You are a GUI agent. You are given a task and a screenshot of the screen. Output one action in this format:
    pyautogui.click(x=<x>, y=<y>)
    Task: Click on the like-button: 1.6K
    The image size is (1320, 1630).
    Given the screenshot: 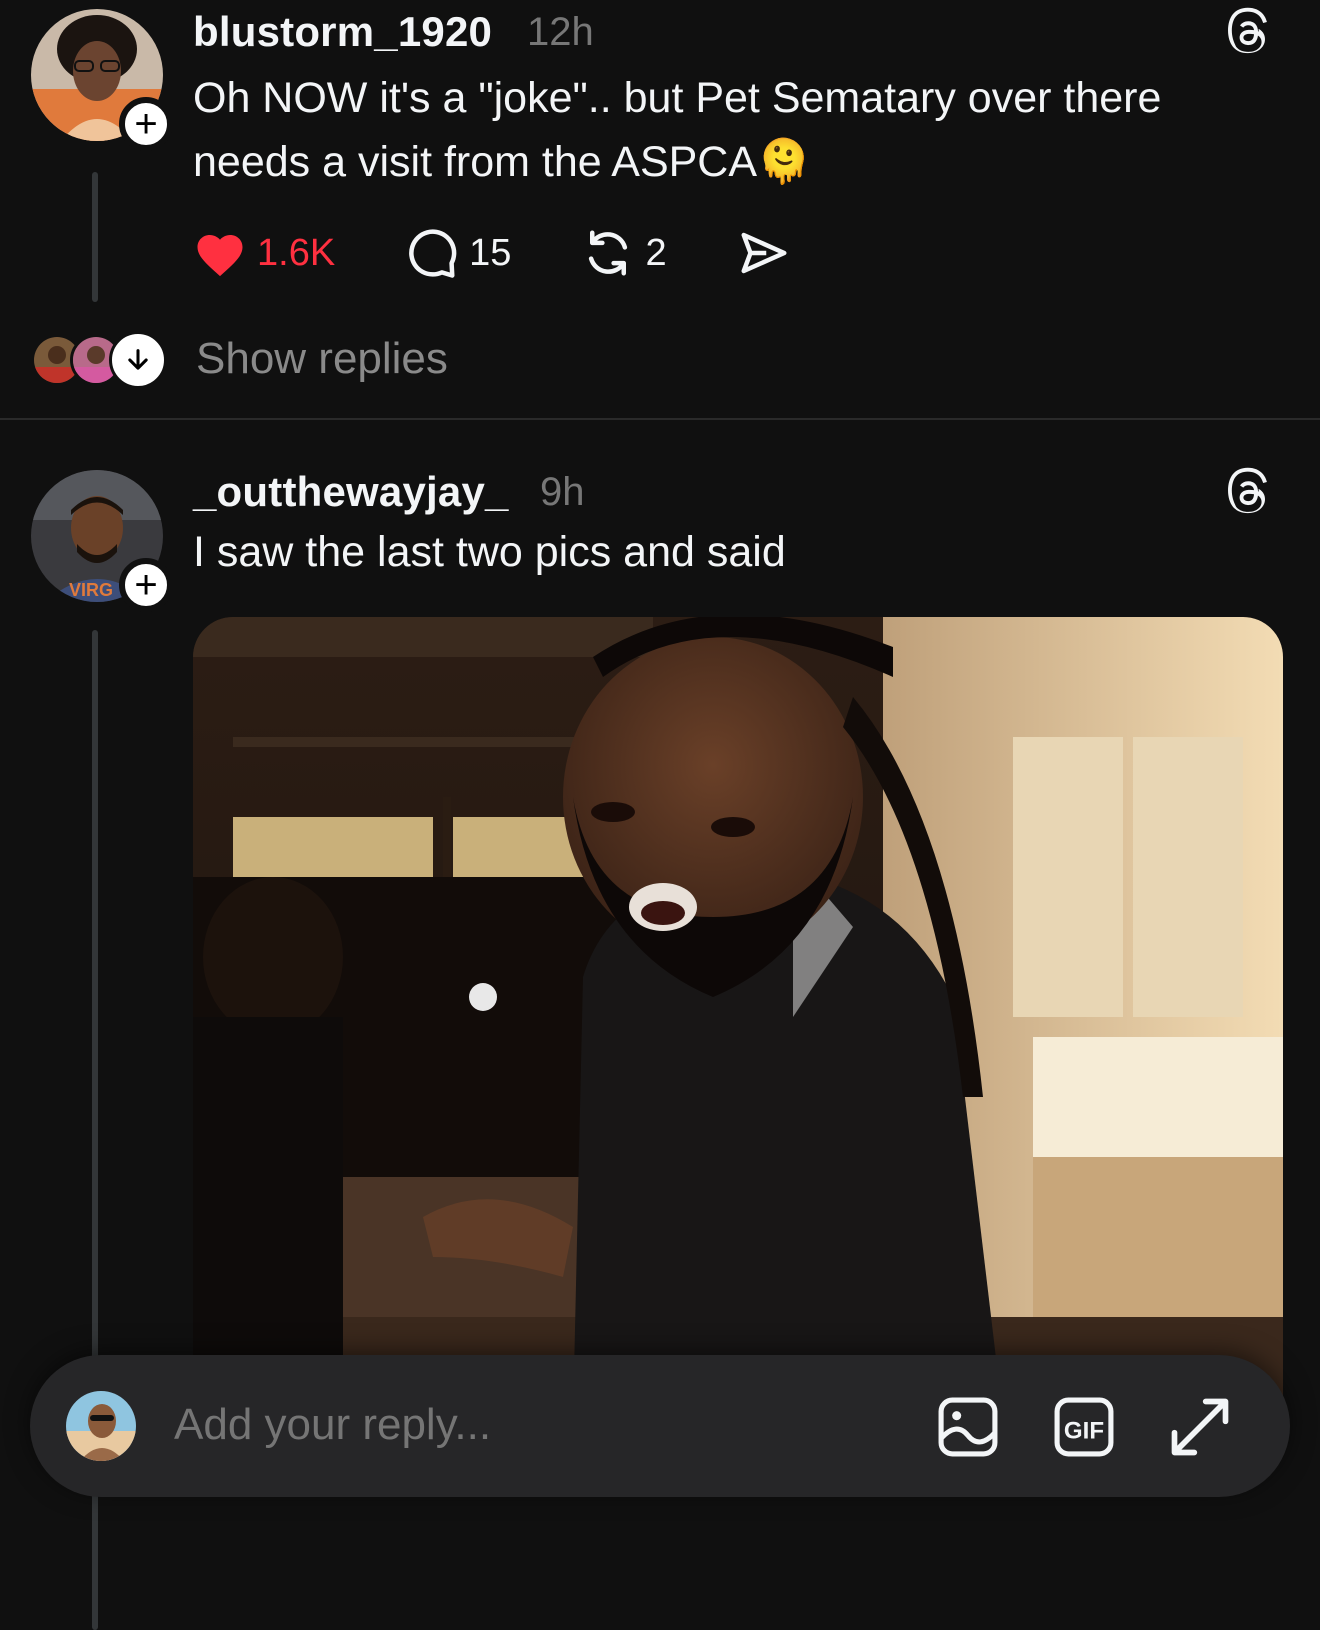 What is the action you would take?
    pyautogui.click(x=264, y=253)
    